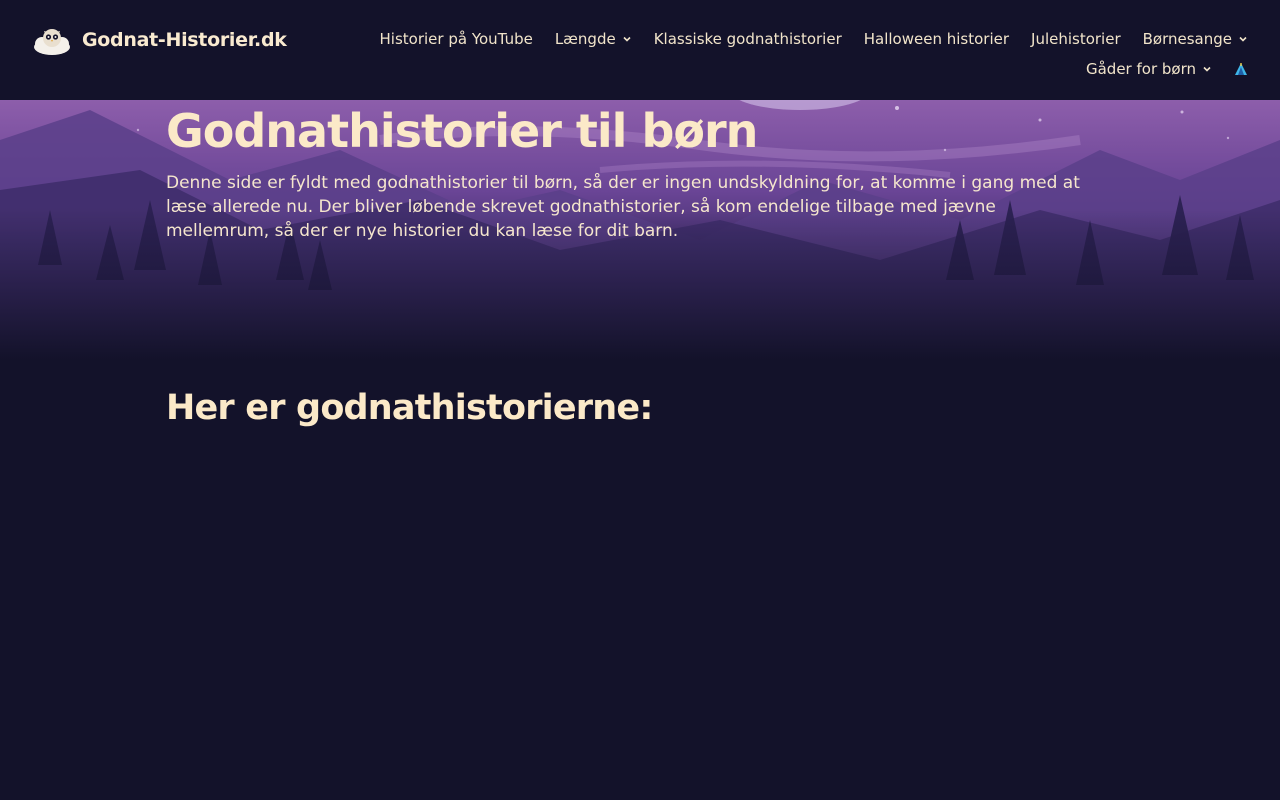 This screenshot has width=1280, height=800. I want to click on logo-text: Godnat-Historier.dk, so click(184, 40).